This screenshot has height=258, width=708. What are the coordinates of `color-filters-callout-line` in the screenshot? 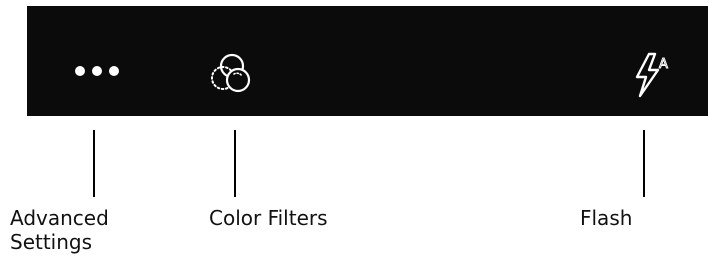 It's located at (235, 163).